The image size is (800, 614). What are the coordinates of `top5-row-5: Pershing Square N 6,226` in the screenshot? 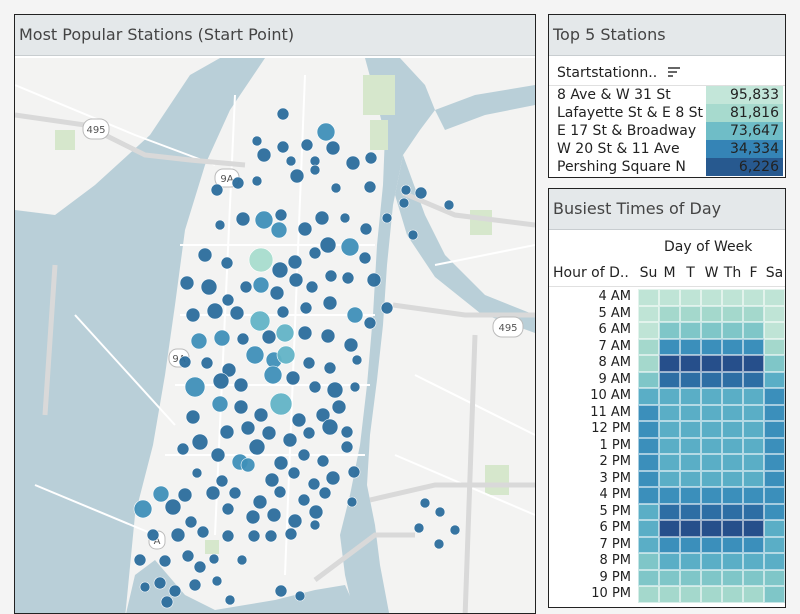 It's located at (667, 167).